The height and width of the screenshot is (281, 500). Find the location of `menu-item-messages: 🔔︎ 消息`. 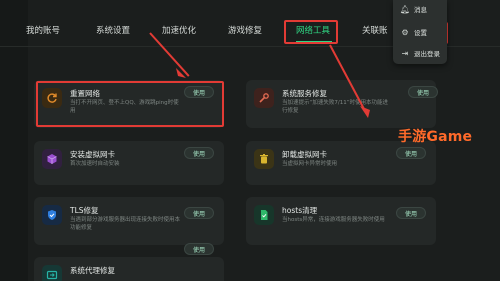

menu-item-messages: 🔔︎ 消息 is located at coordinates (413, 9).